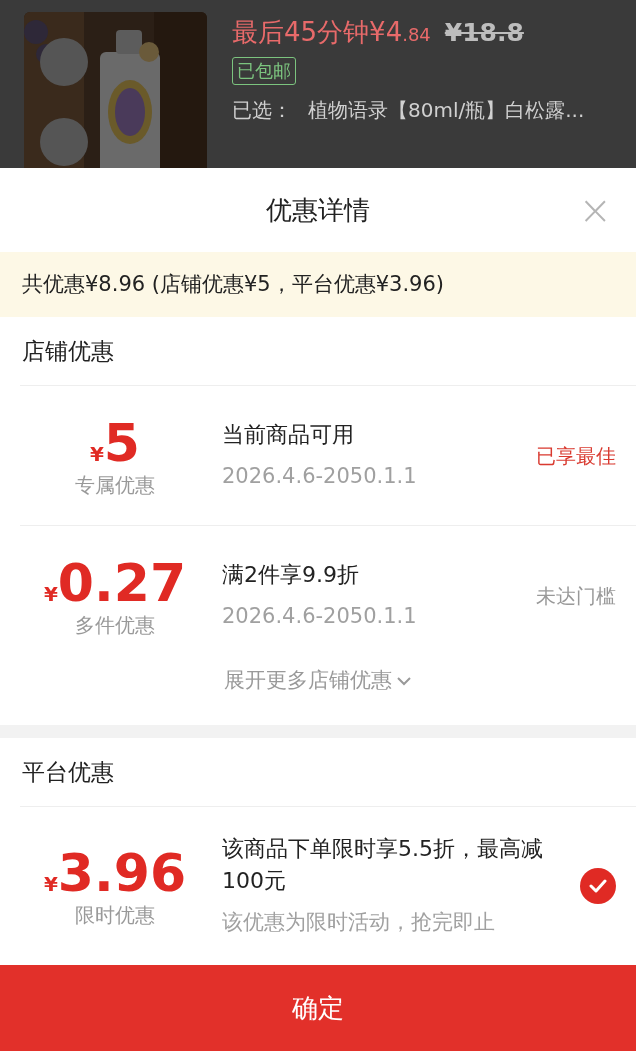 The height and width of the screenshot is (1051, 636). What do you see at coordinates (318, 284) in the screenshot?
I see `discount-summary: 共优惠¥8.96 (店铺优惠¥5，平台优惠¥3.96)` at bounding box center [318, 284].